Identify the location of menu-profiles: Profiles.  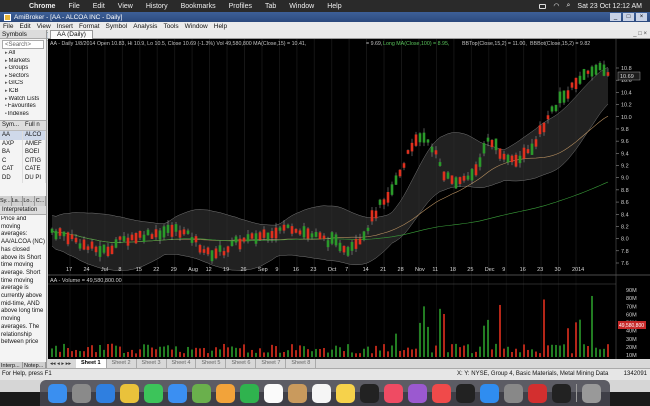
(240, 6).